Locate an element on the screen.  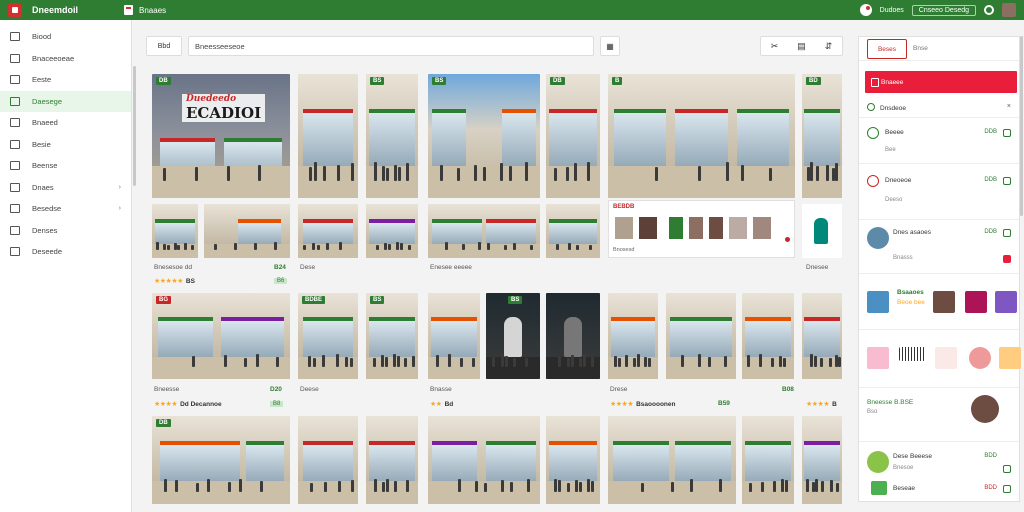
sidebar-item: Beense is located at coordinates (65, 166).